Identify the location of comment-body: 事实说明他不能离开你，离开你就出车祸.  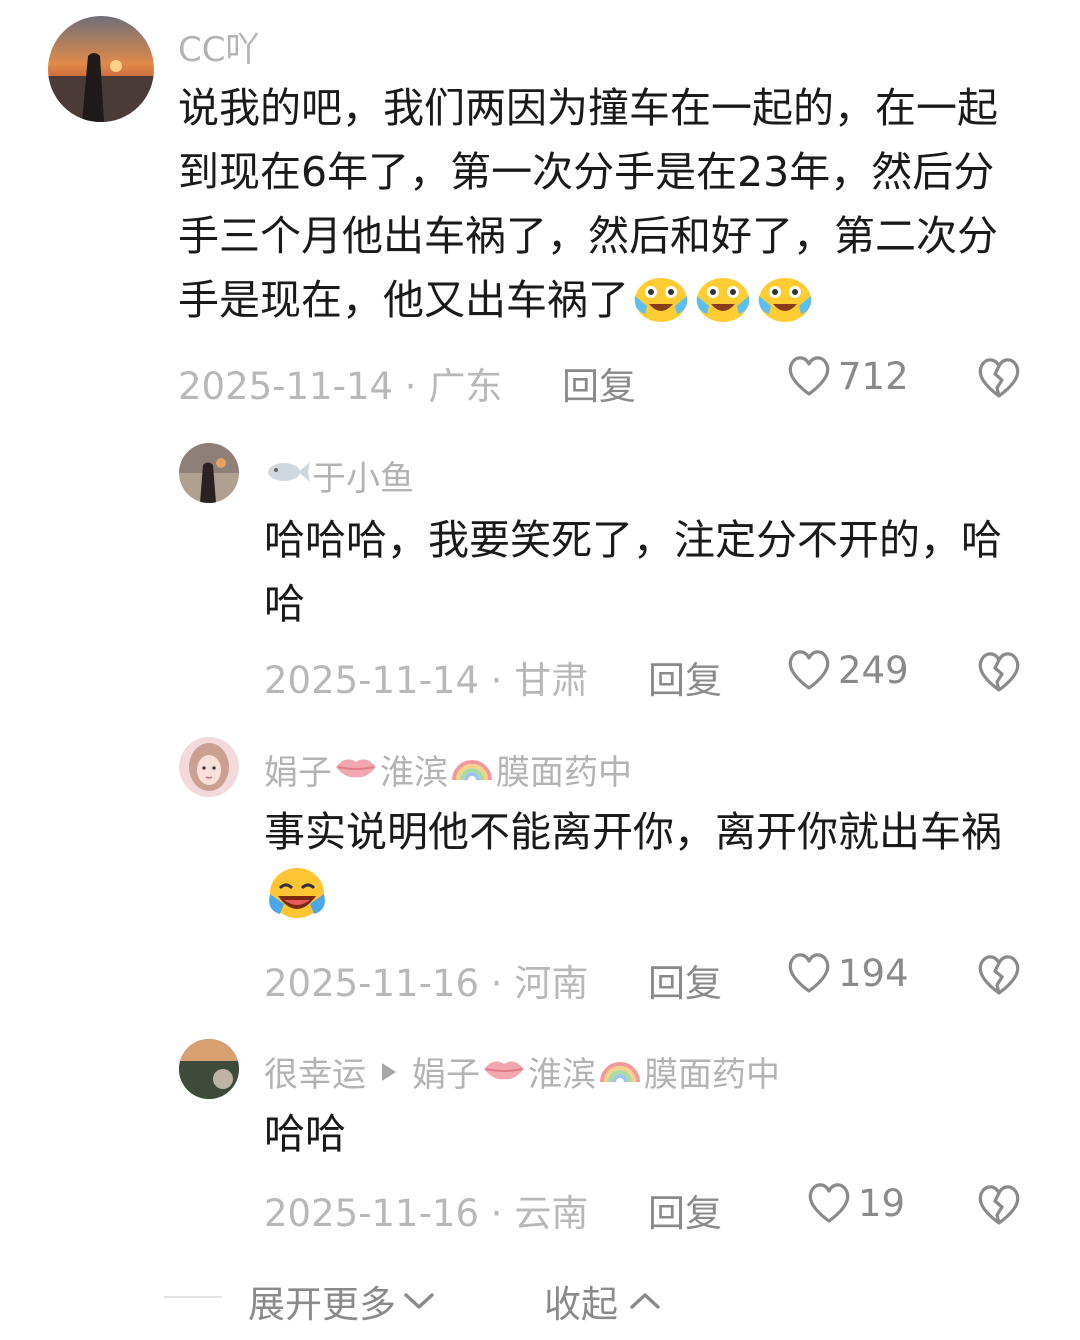
(633, 832).